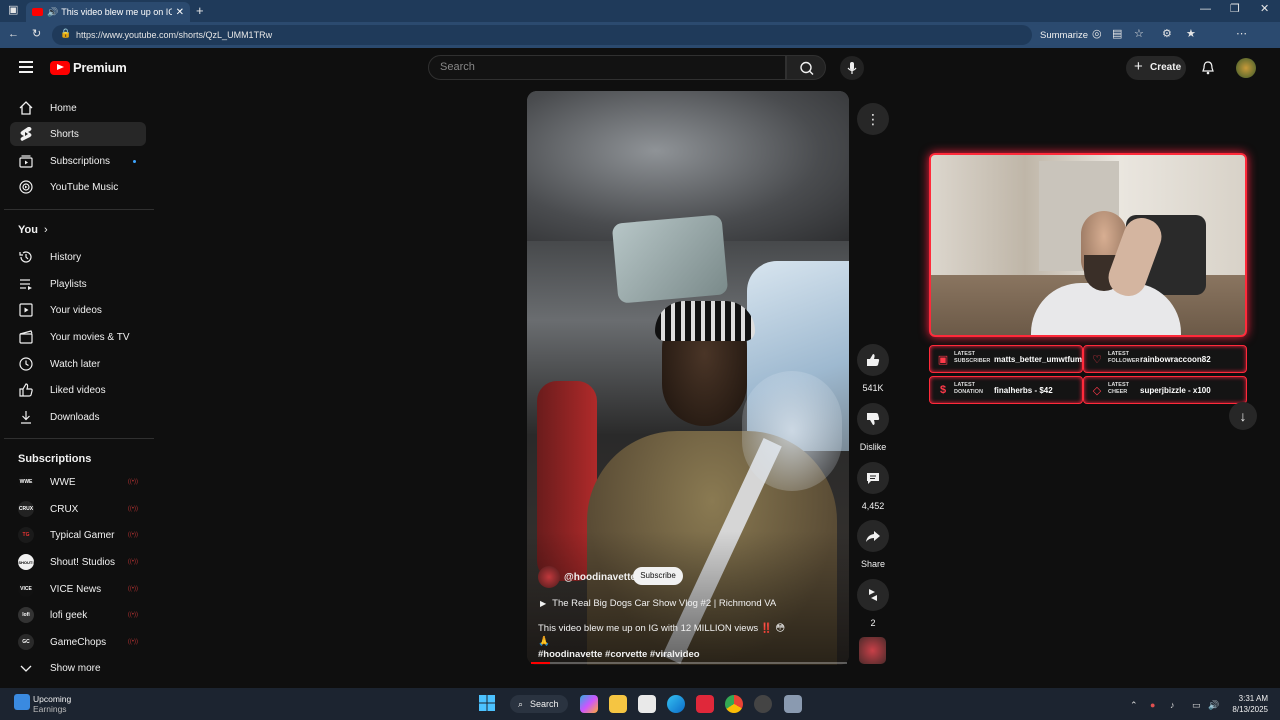 This screenshot has height=720, width=1280. I want to click on sidebar-sub-shout-studios: SHOUT! Shout! Studios ((•)), so click(78, 562).